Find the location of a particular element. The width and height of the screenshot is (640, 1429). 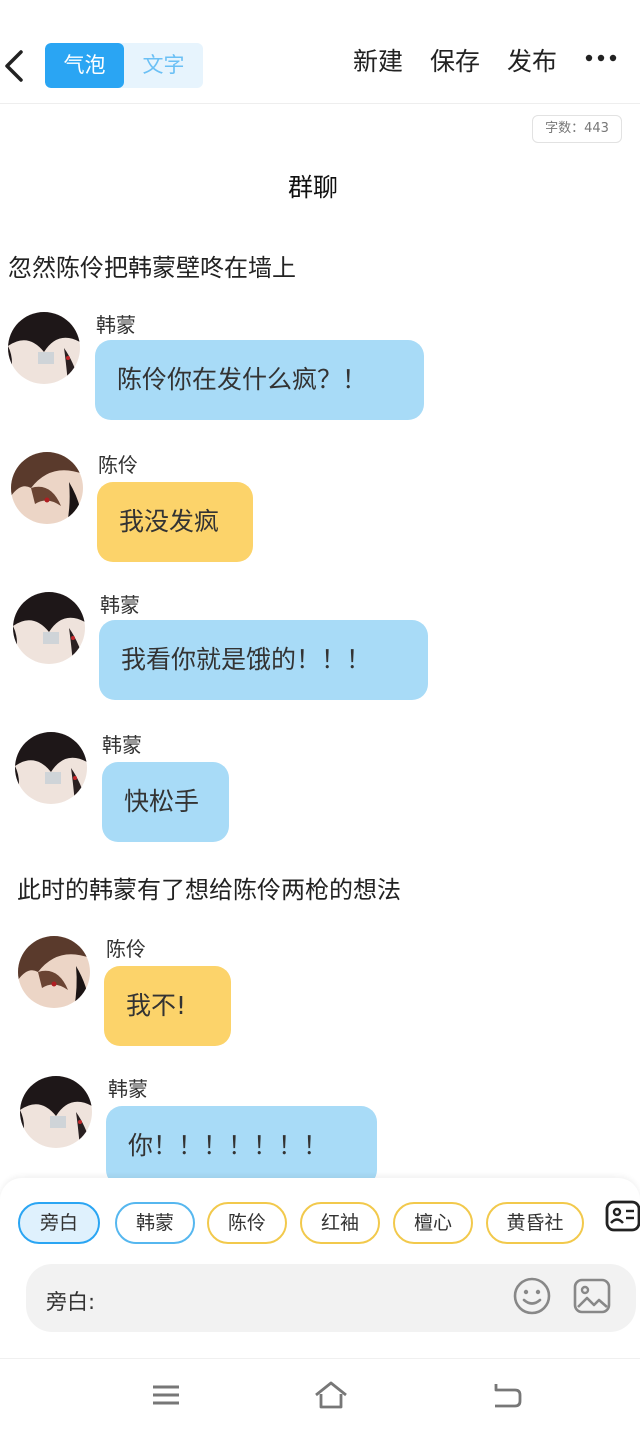

contact-card-icon is located at coordinates (622, 1216).